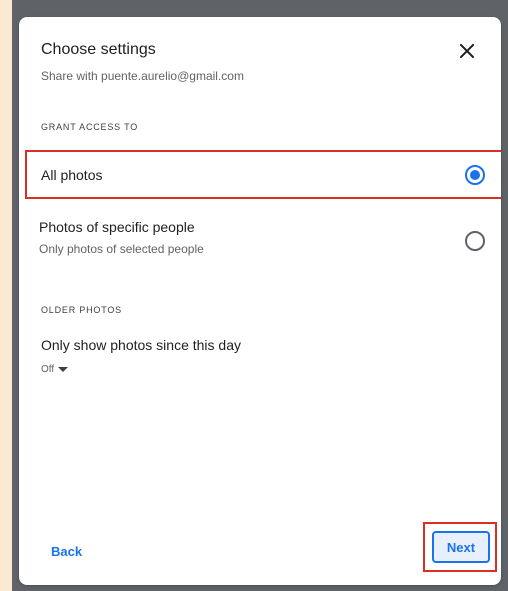 The width and height of the screenshot is (508, 591). I want to click on radio-all-photos, so click(475, 175).